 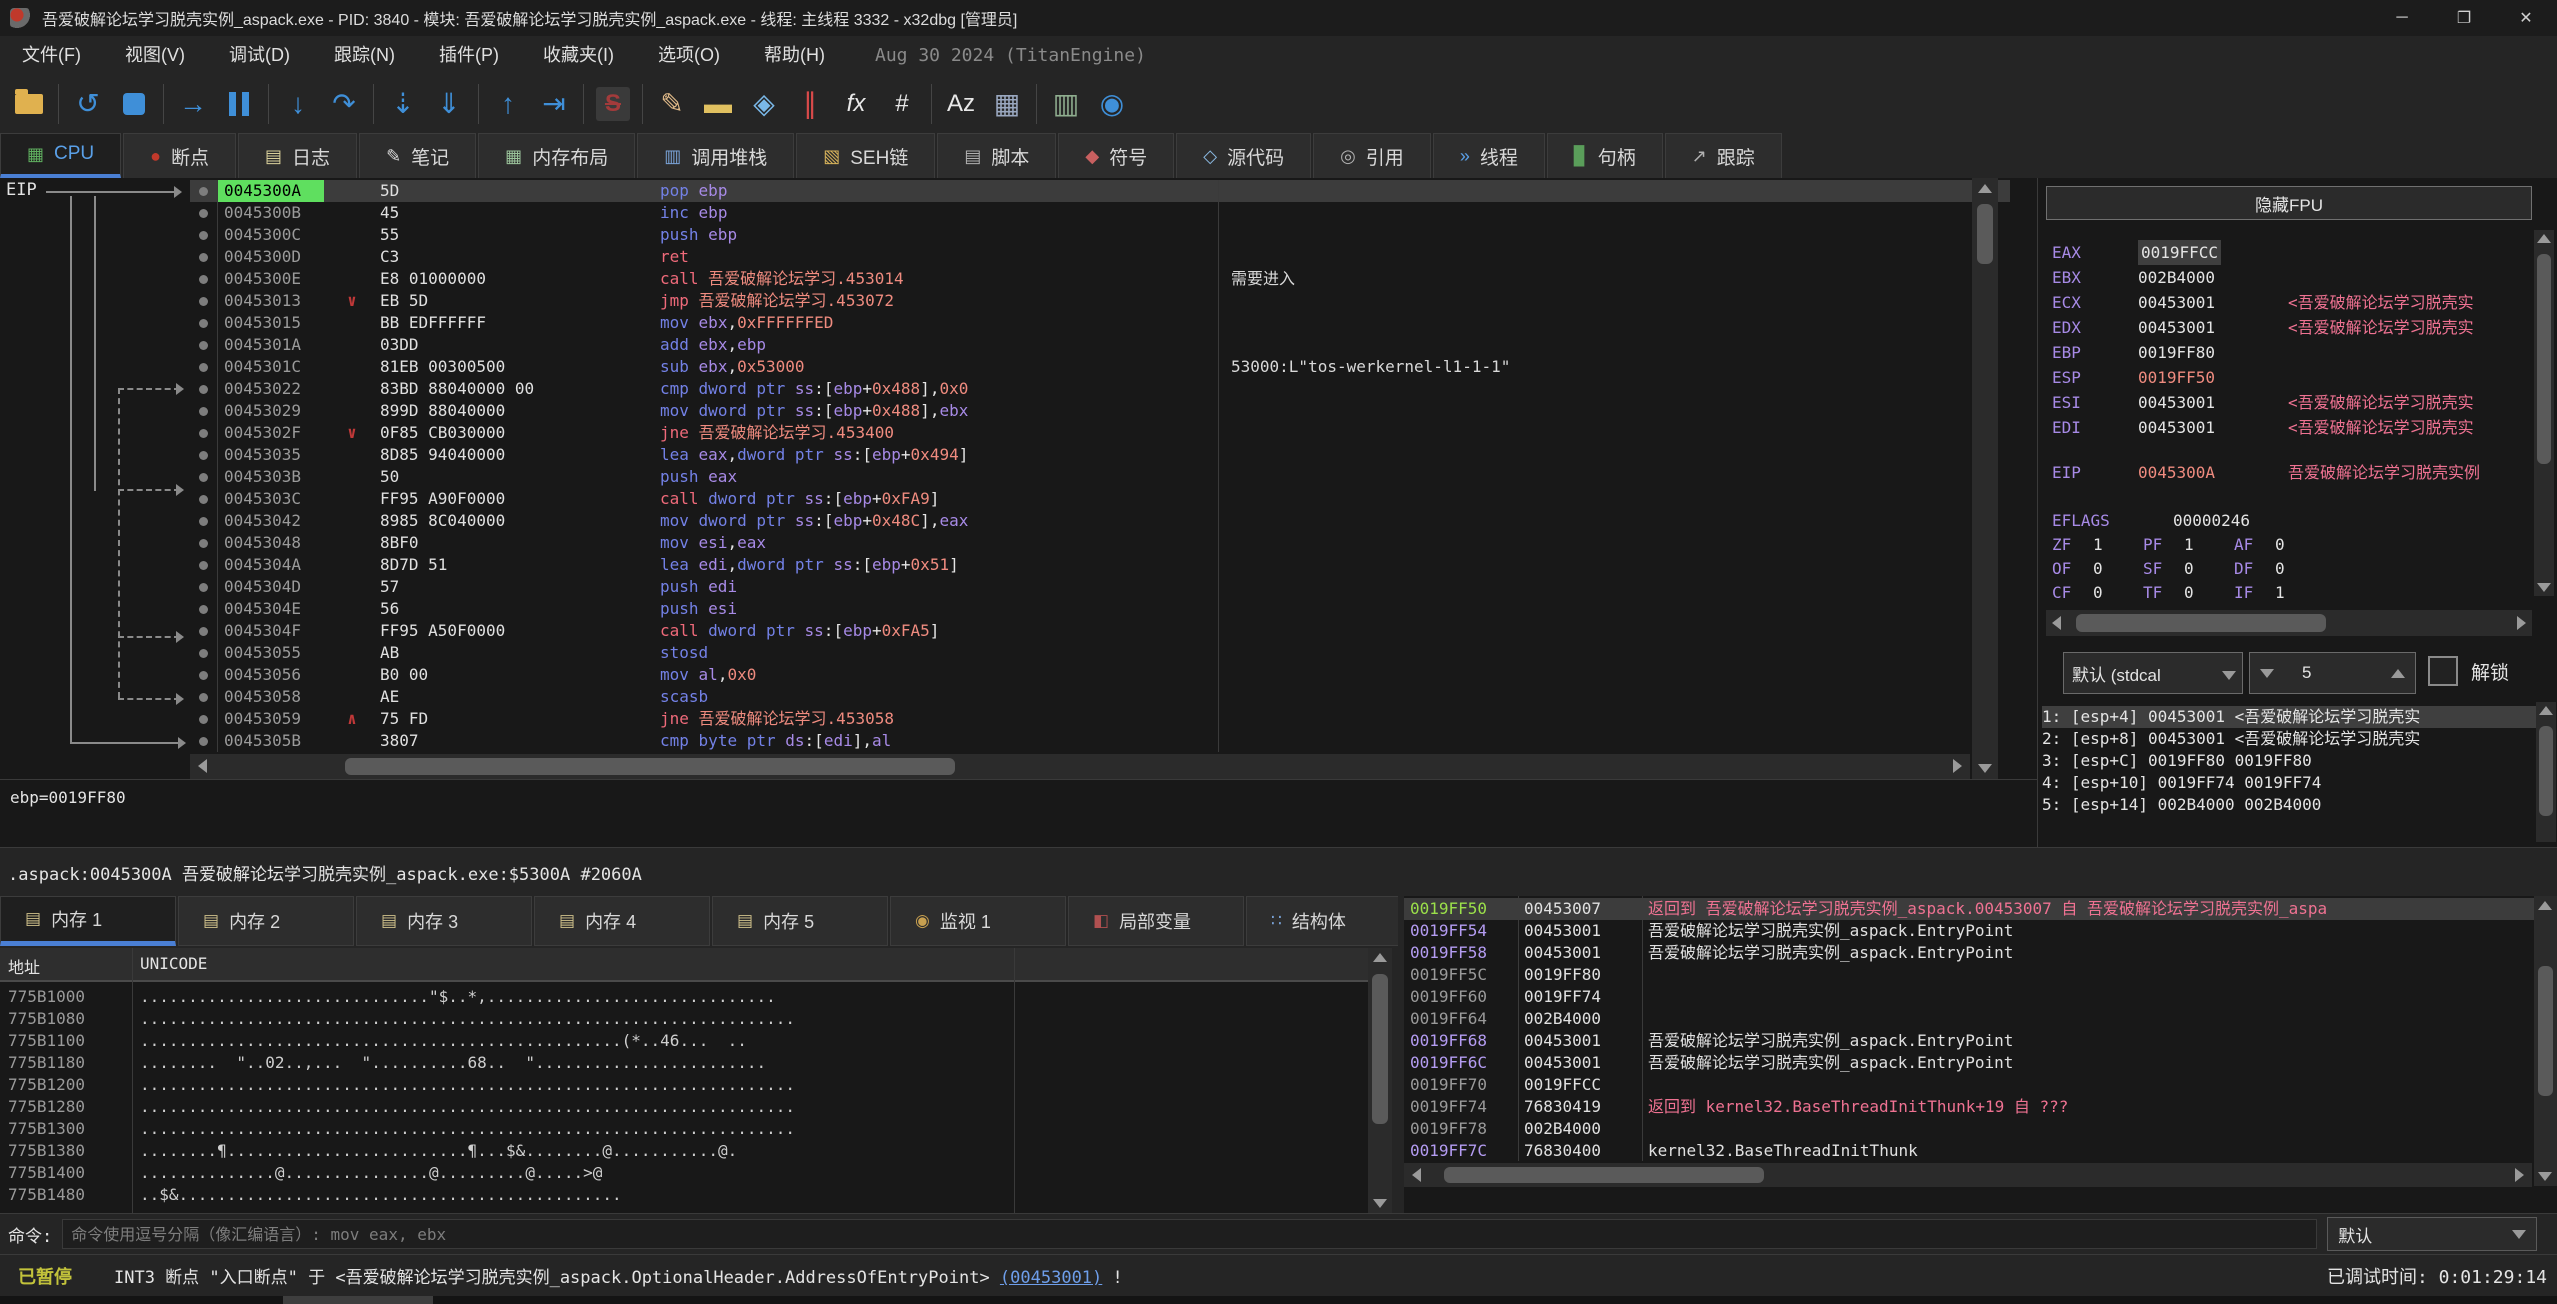 I want to click on tab-监视 1: ◉ 监视 1, so click(x=978, y=921).